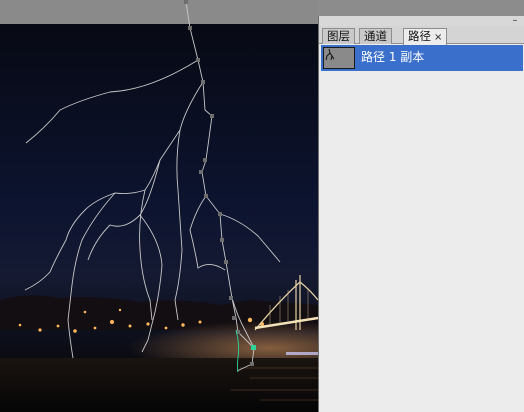 This screenshot has width=524, height=412. I want to click on tab-label: 图层, so click(338, 36).